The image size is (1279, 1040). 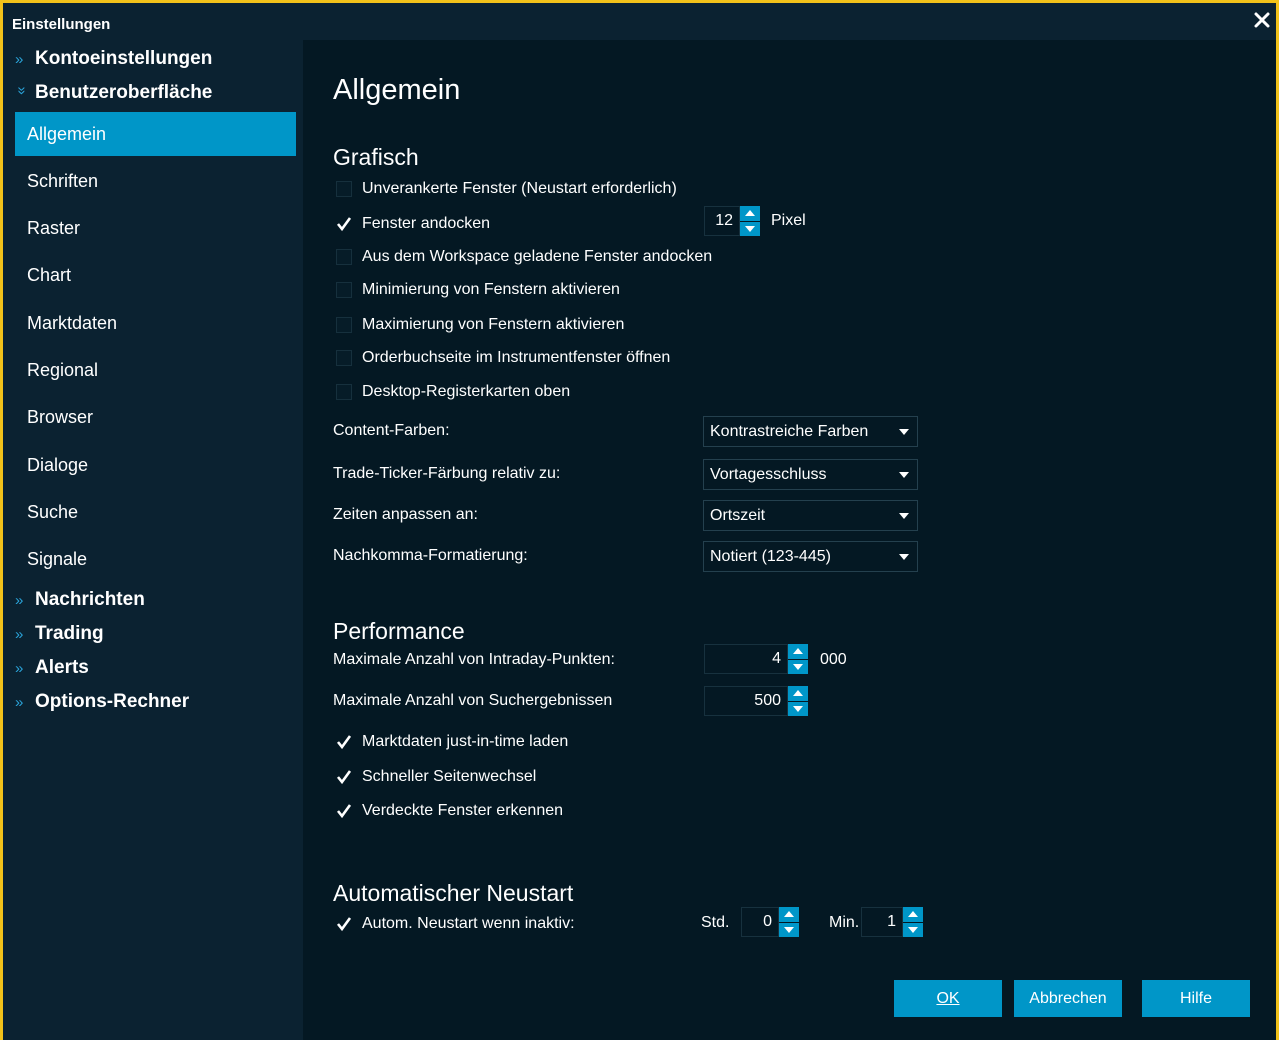 I want to click on checkbox-minimierung: Minimierung von Fenstern aktivieren, so click(x=478, y=290).